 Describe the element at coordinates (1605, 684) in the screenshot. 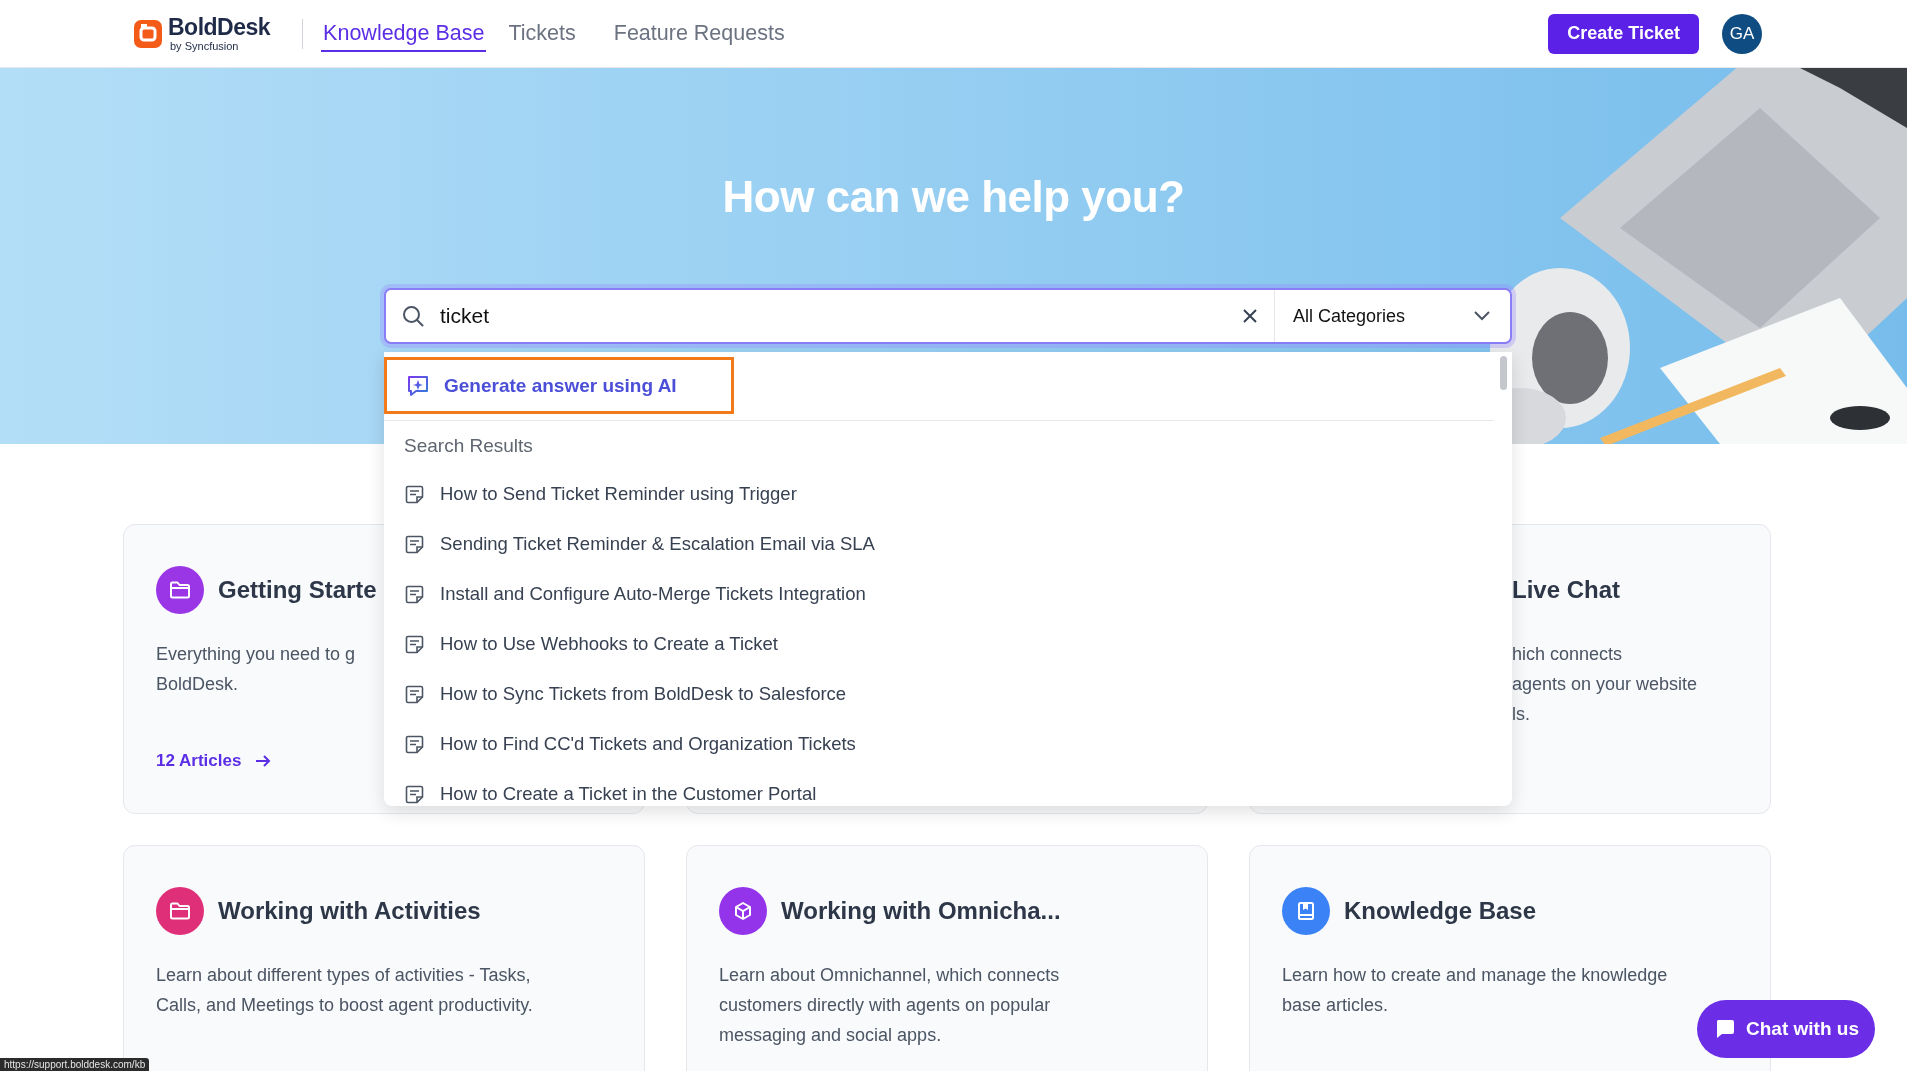

I see `card-description: hich connects agents on your website ls.` at that location.